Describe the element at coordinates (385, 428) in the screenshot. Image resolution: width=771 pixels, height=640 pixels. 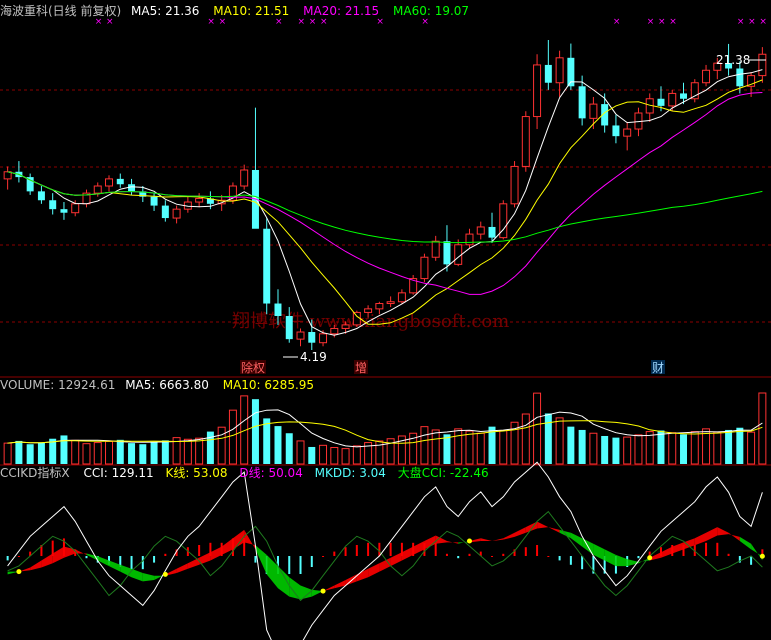
I see `volume-bars` at that location.